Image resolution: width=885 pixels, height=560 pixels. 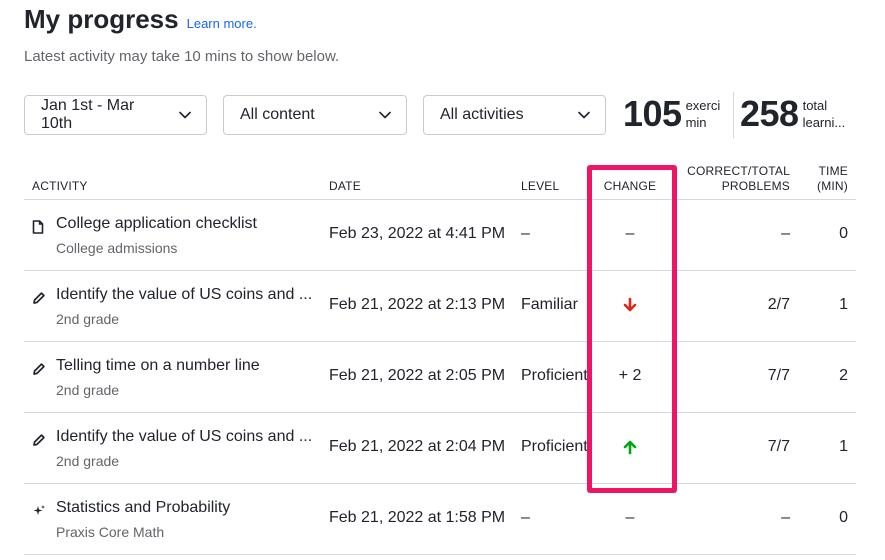 What do you see at coordinates (158, 366) in the screenshot?
I see `activity-name: Telling time on a number line` at bounding box center [158, 366].